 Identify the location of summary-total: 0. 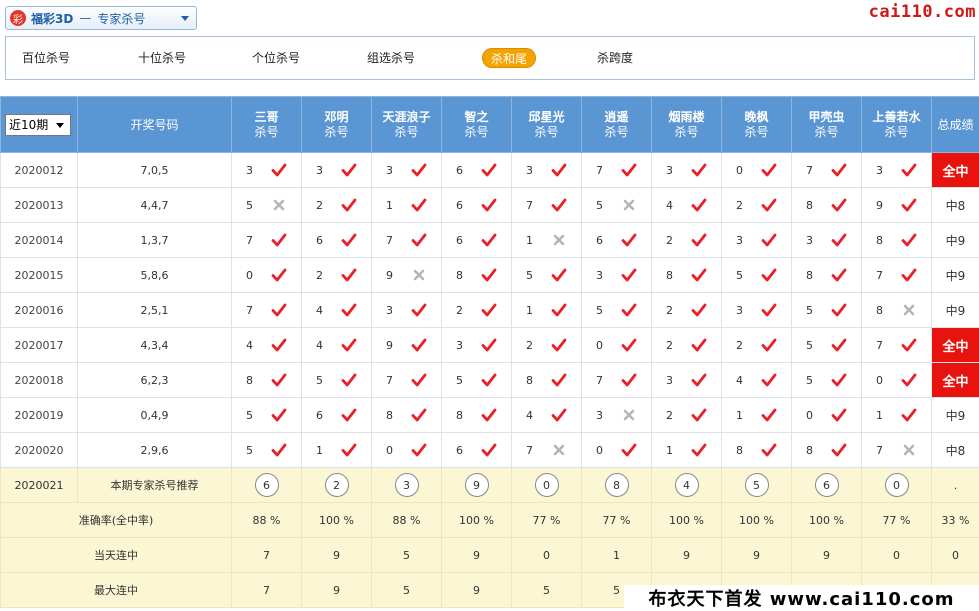
(955, 555).